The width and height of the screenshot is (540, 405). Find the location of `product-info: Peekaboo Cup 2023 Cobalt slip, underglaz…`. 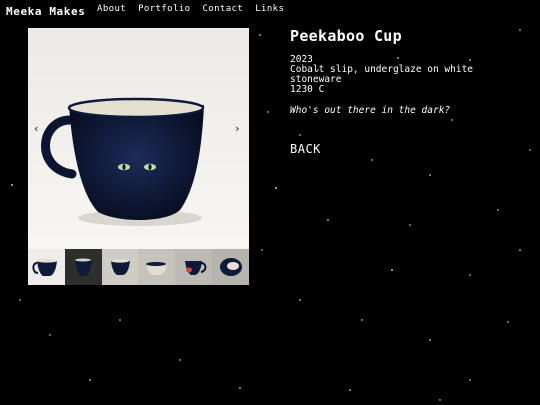

product-info: Peekaboo Cup 2023 Cobalt slip, underglaz… is located at coordinates (405, 92).